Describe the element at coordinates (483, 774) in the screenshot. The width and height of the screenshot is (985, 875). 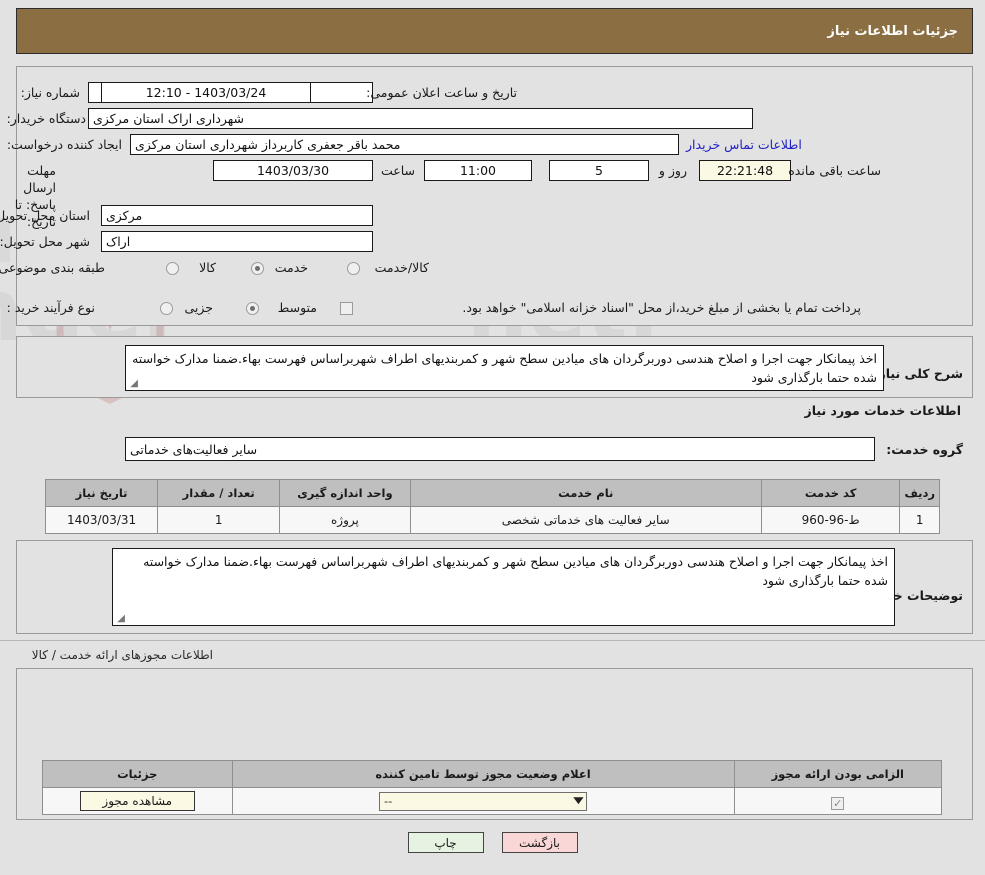
I see `col-license-status: اعلام وضعیت مجوز توسط تامین کننده` at that location.